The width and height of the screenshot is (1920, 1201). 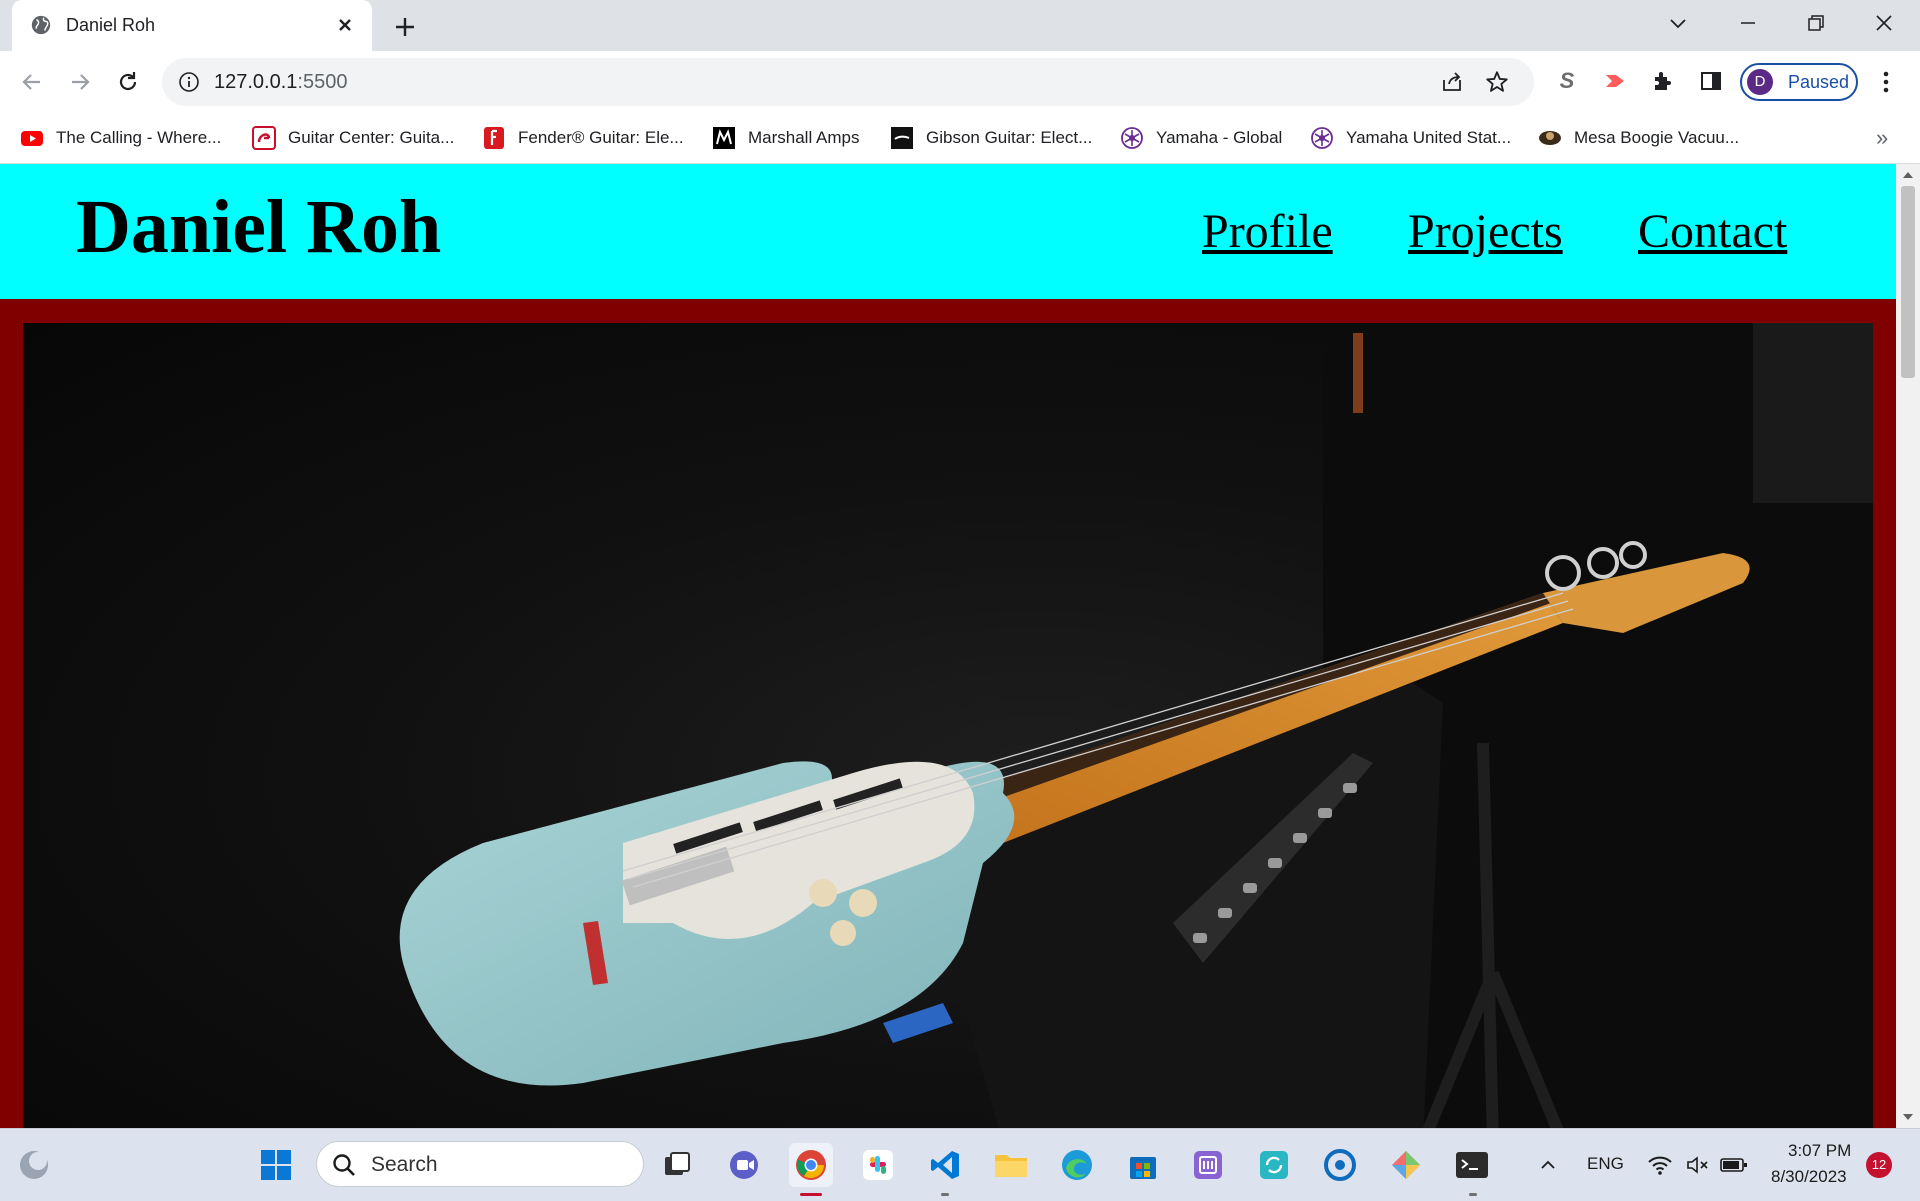 I want to click on bookmarks-overflow-icon: », so click(x=1882, y=138).